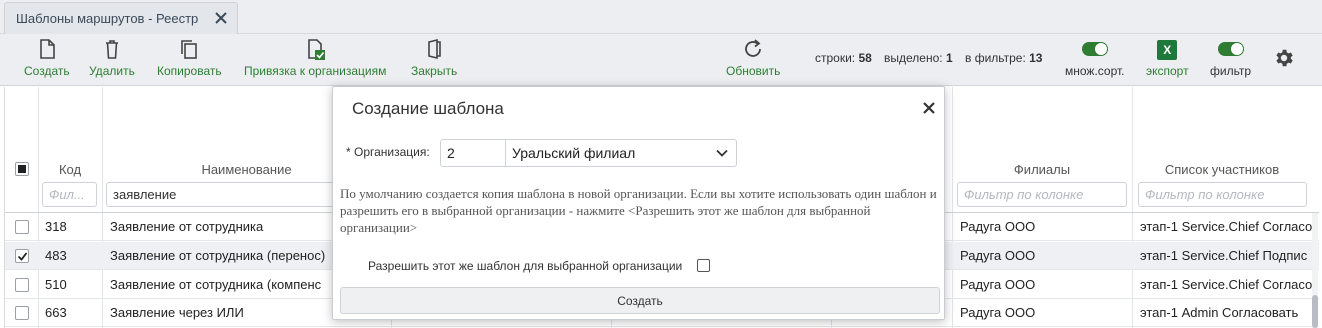 This screenshot has width=1322, height=328. I want to click on create-template-button: Создать, so click(640, 300).